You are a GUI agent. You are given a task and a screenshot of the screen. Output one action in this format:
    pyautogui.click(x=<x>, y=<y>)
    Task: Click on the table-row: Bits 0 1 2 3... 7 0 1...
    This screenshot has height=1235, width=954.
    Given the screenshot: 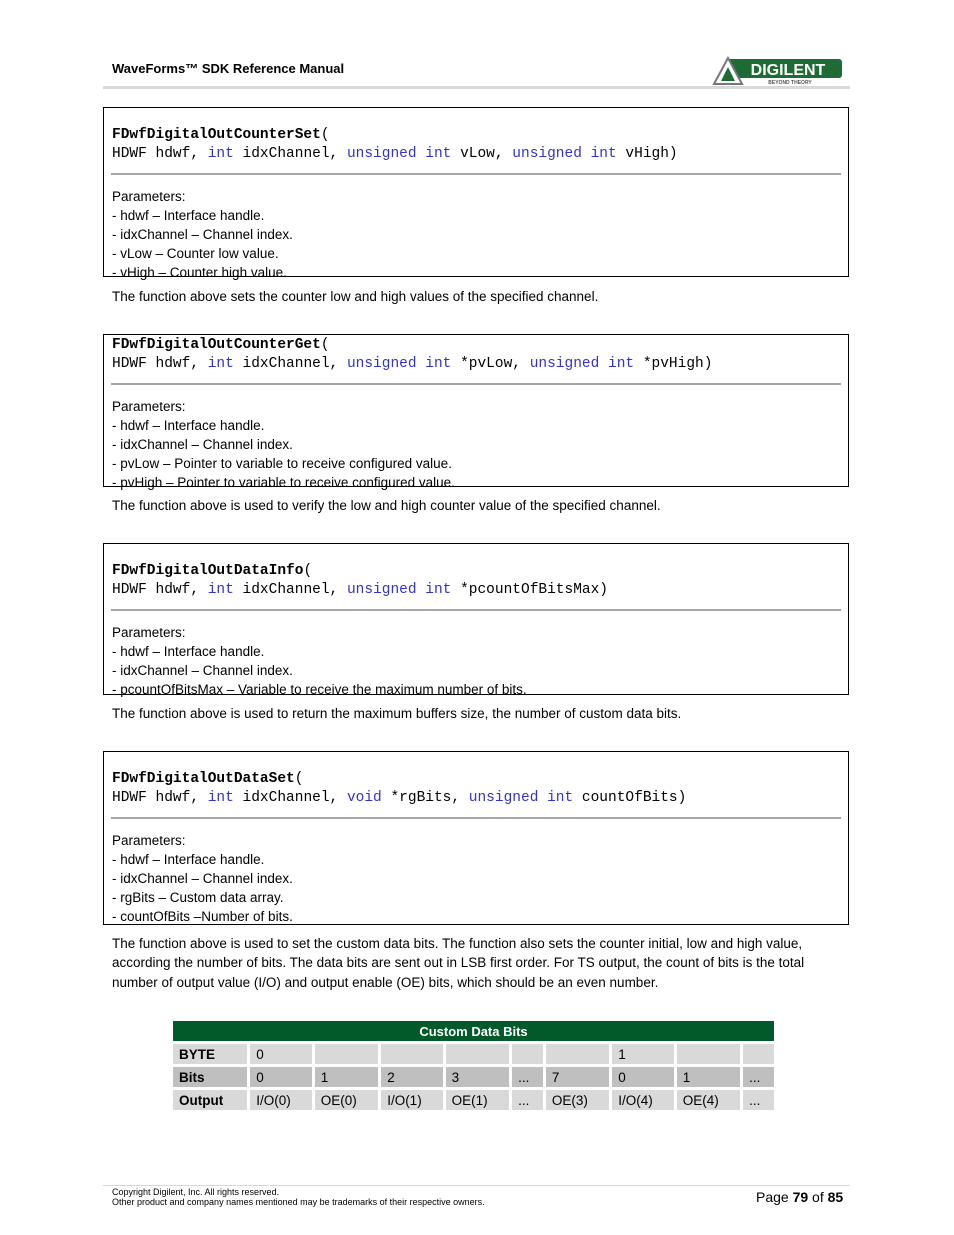 What is the action you would take?
    pyautogui.click(x=473, y=1077)
    